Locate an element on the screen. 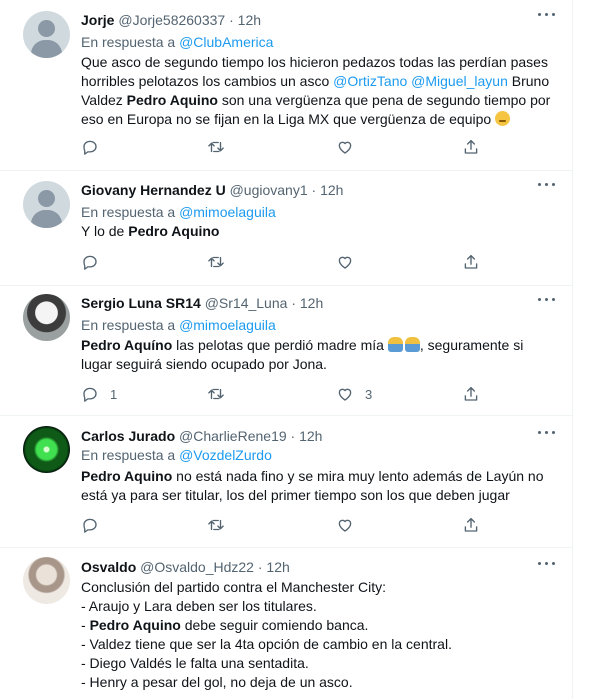  highlighted-text: Pedro Aquíno is located at coordinates (127, 345).